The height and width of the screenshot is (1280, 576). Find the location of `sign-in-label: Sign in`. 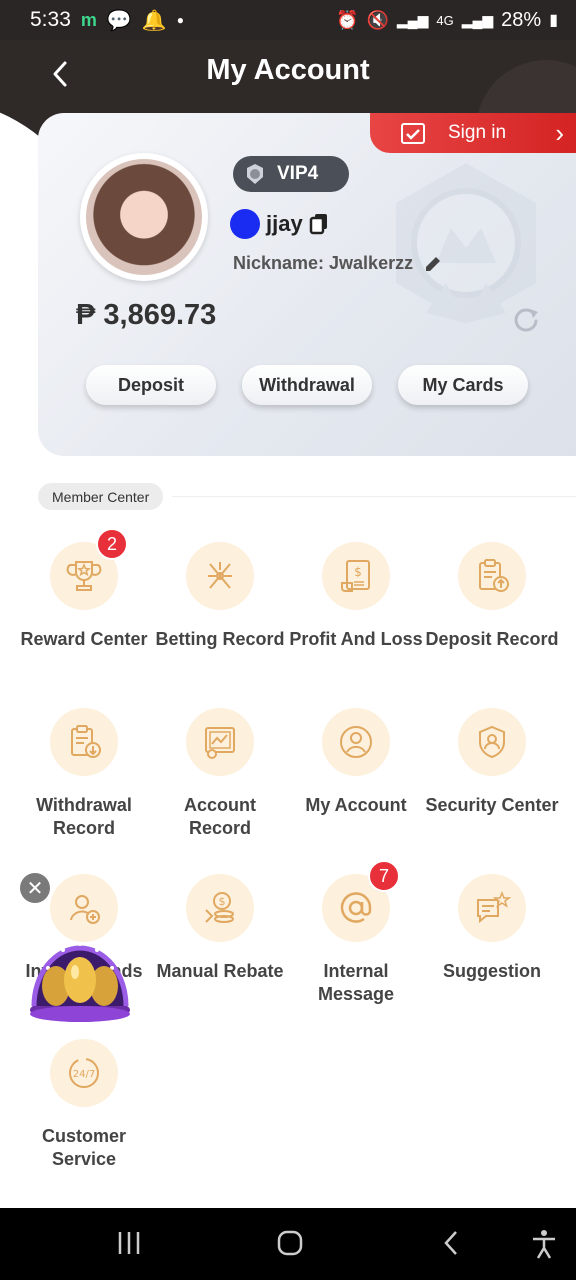

sign-in-label: Sign in is located at coordinates (477, 132).